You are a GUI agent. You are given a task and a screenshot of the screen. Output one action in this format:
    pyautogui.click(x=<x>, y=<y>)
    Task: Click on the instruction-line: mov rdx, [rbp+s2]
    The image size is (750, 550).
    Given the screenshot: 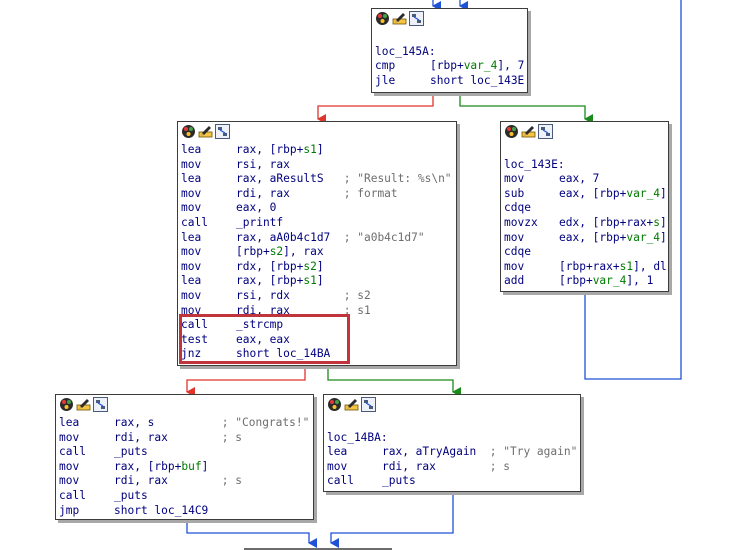 What is the action you would take?
    pyautogui.click(x=318, y=267)
    